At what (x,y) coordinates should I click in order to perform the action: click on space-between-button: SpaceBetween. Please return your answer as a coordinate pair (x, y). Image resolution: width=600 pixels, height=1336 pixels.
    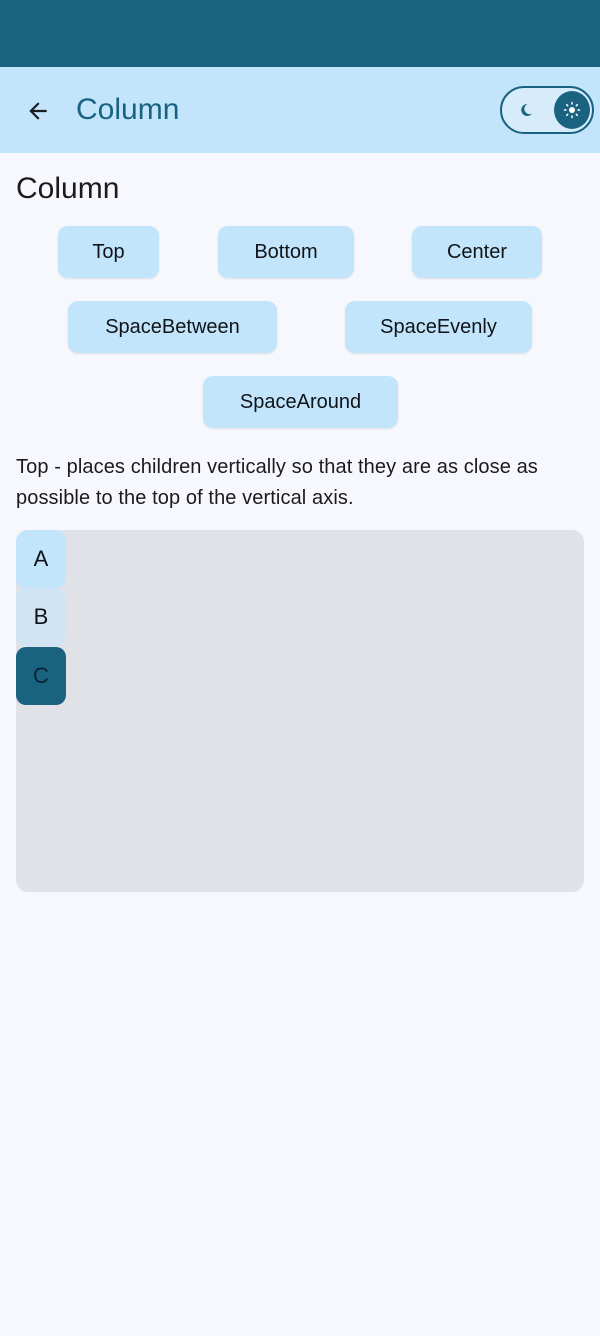
    Looking at the image, I should click on (172, 327).